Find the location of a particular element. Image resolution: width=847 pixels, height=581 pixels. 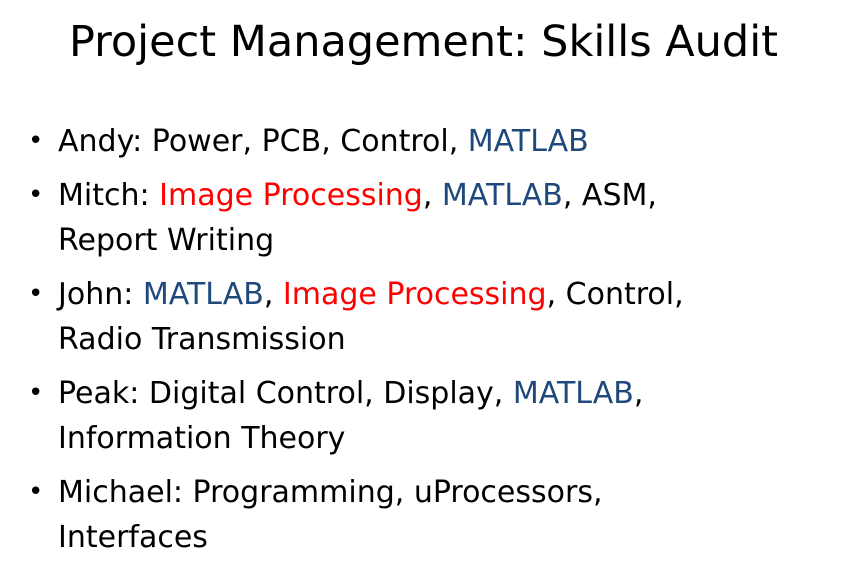

skill-text: Programming, uProcessors, is located at coordinates (393, 492).